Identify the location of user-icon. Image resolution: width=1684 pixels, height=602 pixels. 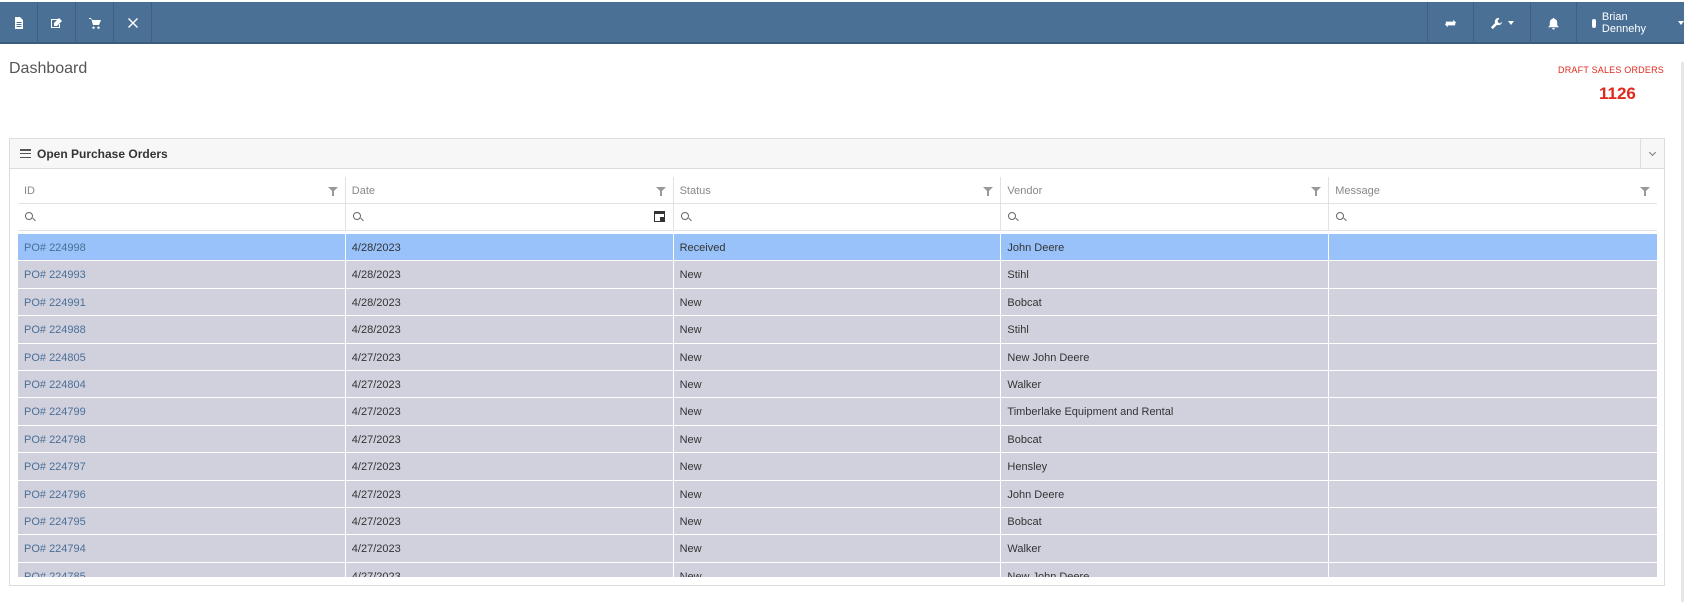
(1594, 23).